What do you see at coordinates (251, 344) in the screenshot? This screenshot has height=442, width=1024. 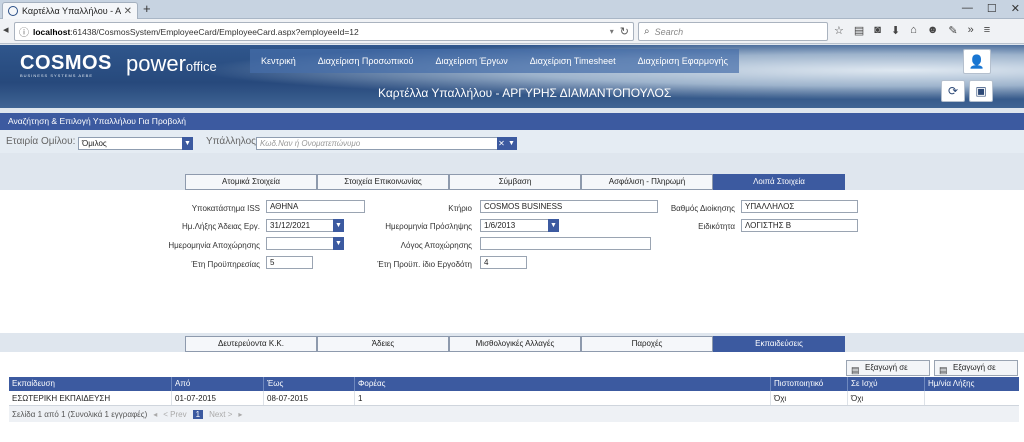 I see `tab-secondary-cost-centers: Δευτερεύοντα Κ.Κ.` at bounding box center [251, 344].